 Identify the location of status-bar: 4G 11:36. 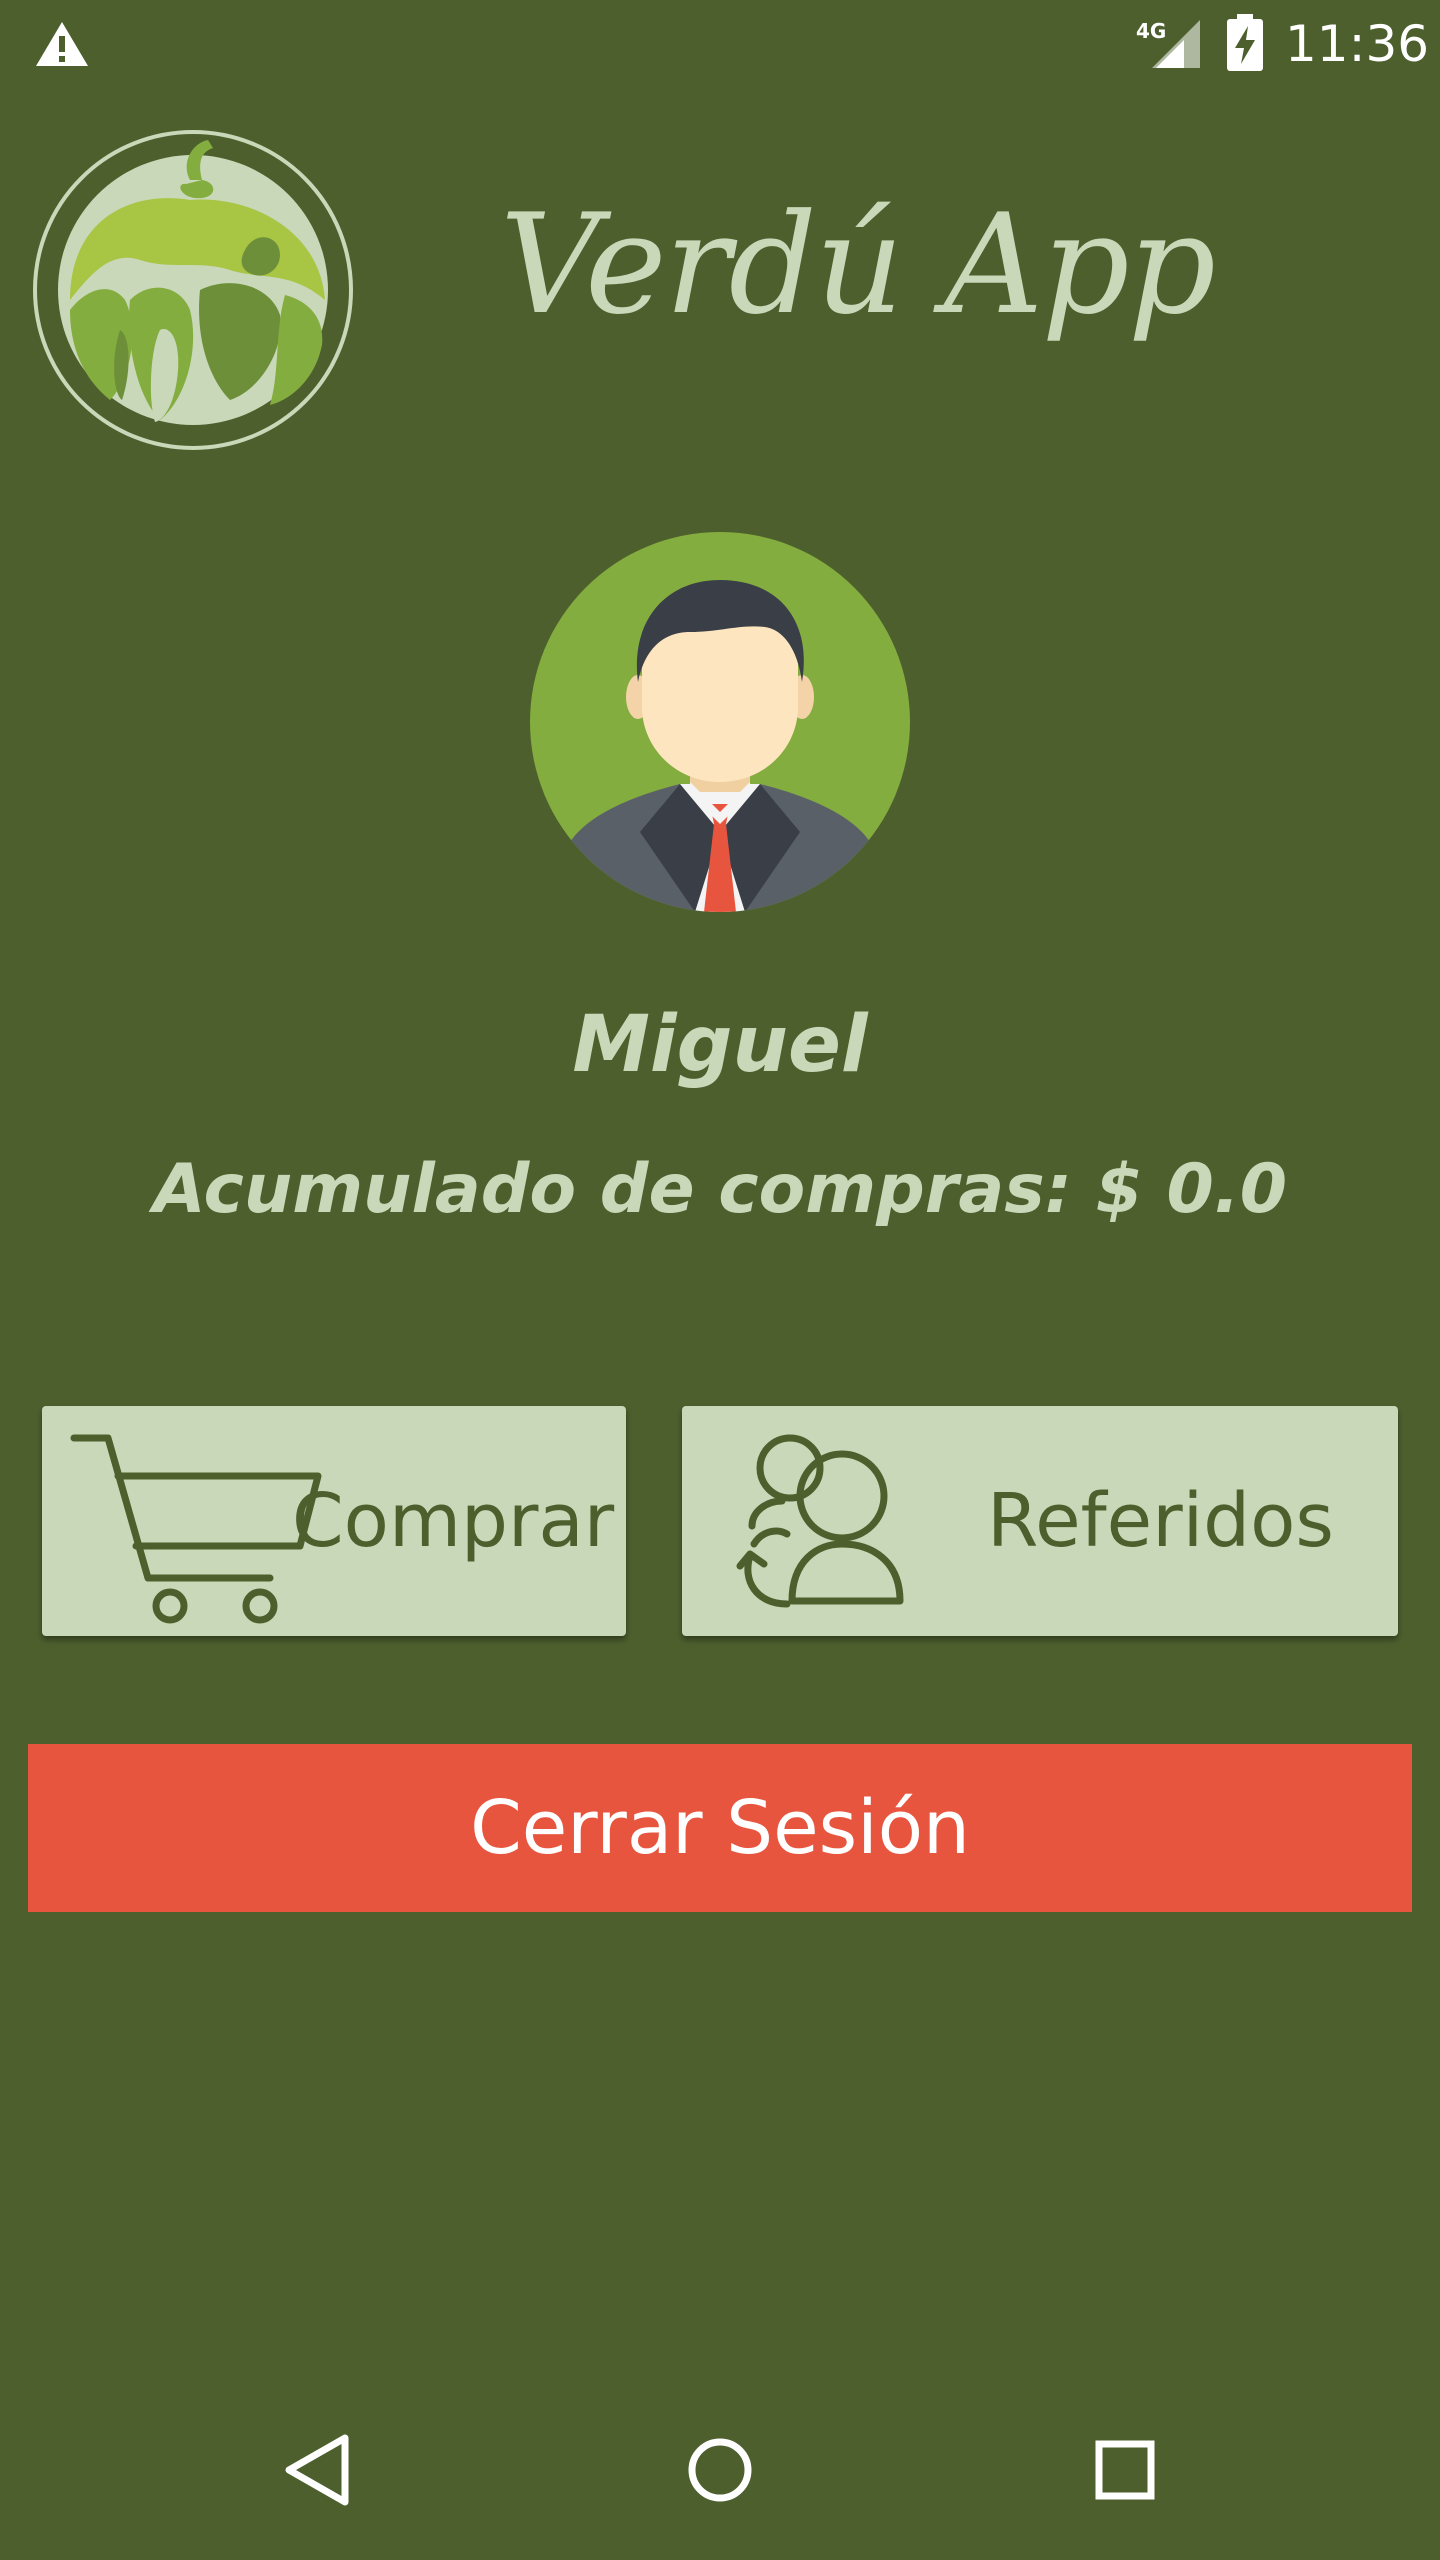
(720, 45).